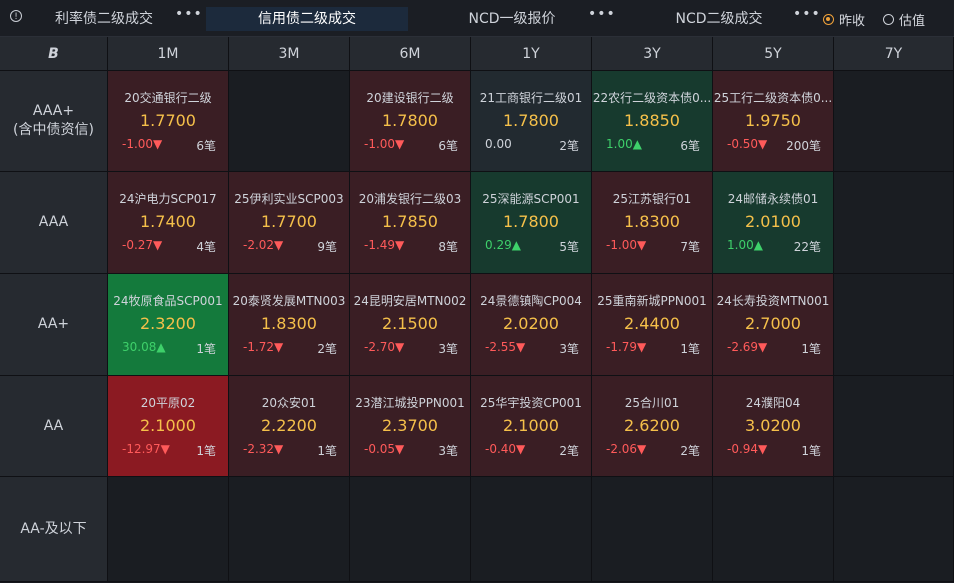  Describe the element at coordinates (652, 223) in the screenshot. I see `quote-cell: 25江苏银行01 1.8300 -1.00▼ 7笔` at that location.